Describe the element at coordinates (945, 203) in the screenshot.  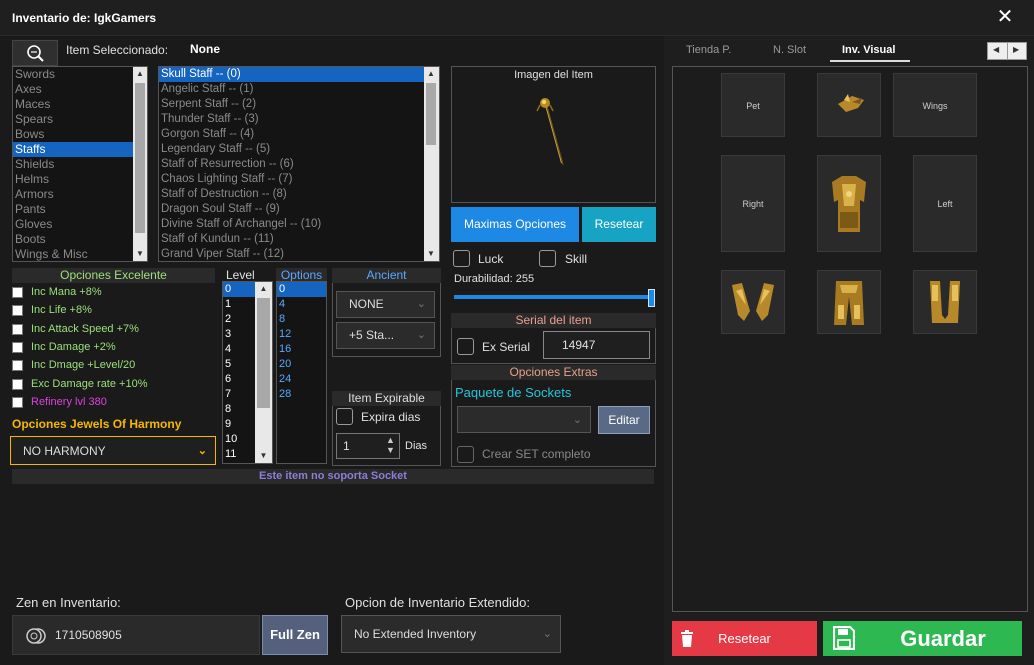
I see `slot-left: Left` at that location.